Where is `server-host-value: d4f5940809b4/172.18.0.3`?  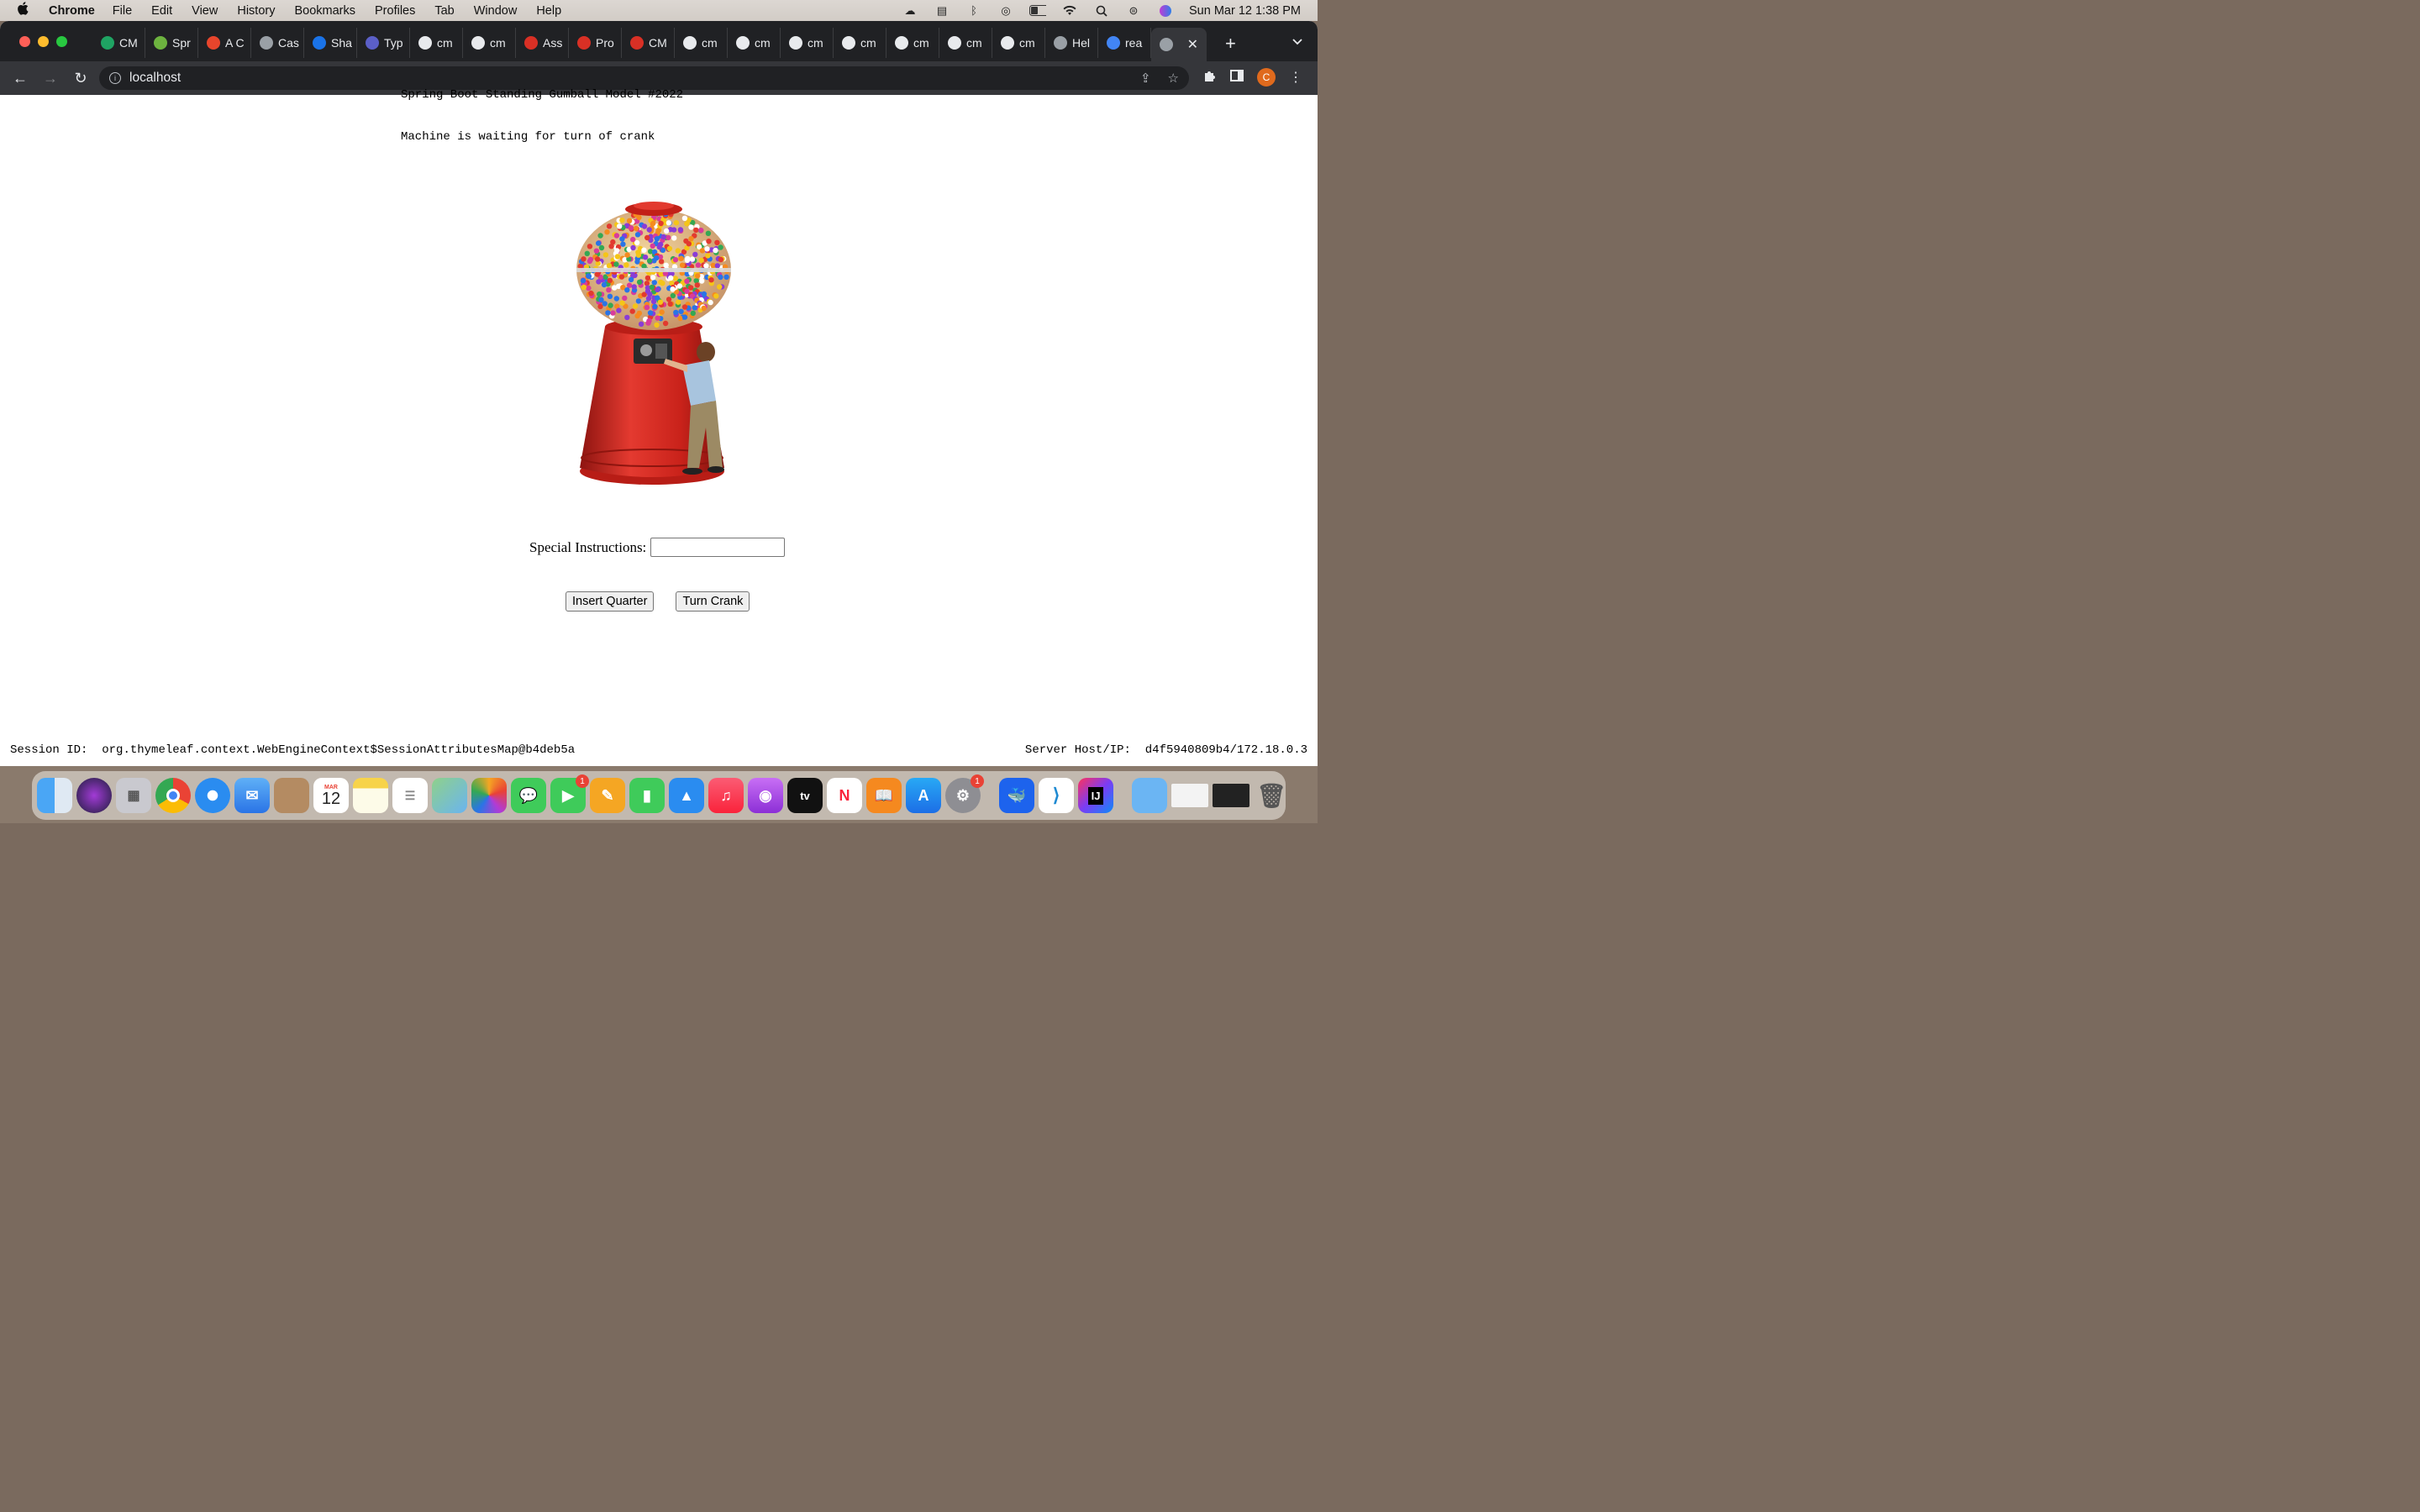
server-host-value: d4f5940809b4/172.18.0.3 is located at coordinates (1225, 750).